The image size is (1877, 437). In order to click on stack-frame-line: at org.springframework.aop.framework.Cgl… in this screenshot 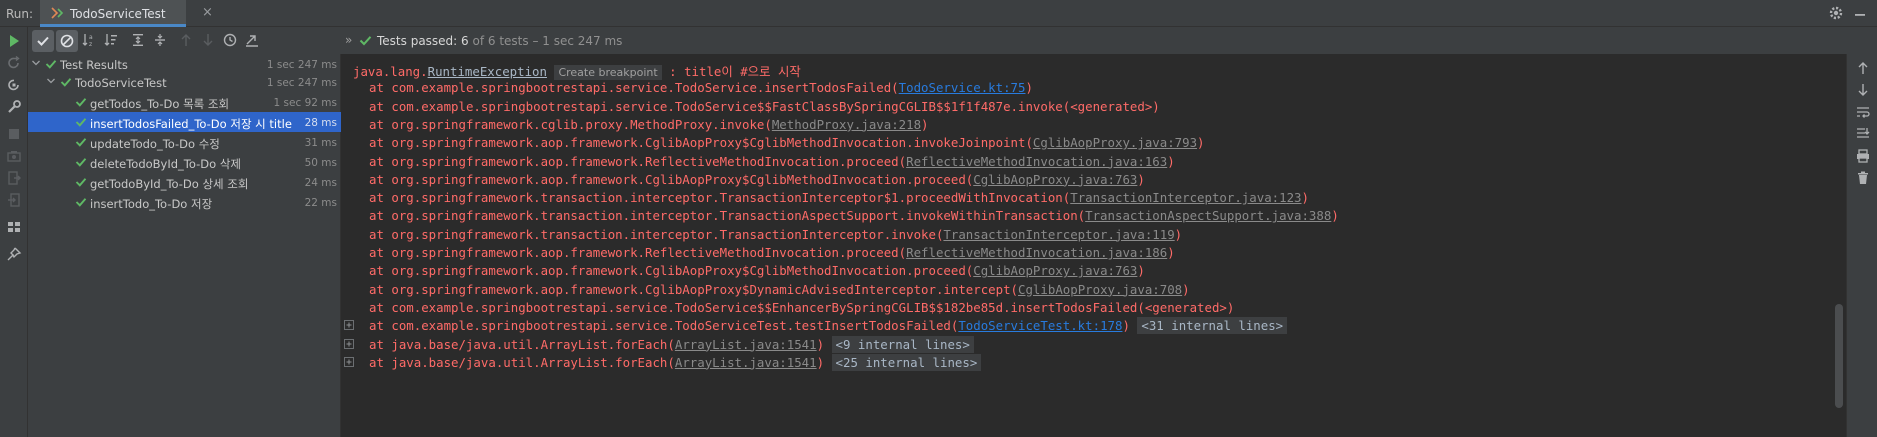, I will do `click(1093, 143)`.